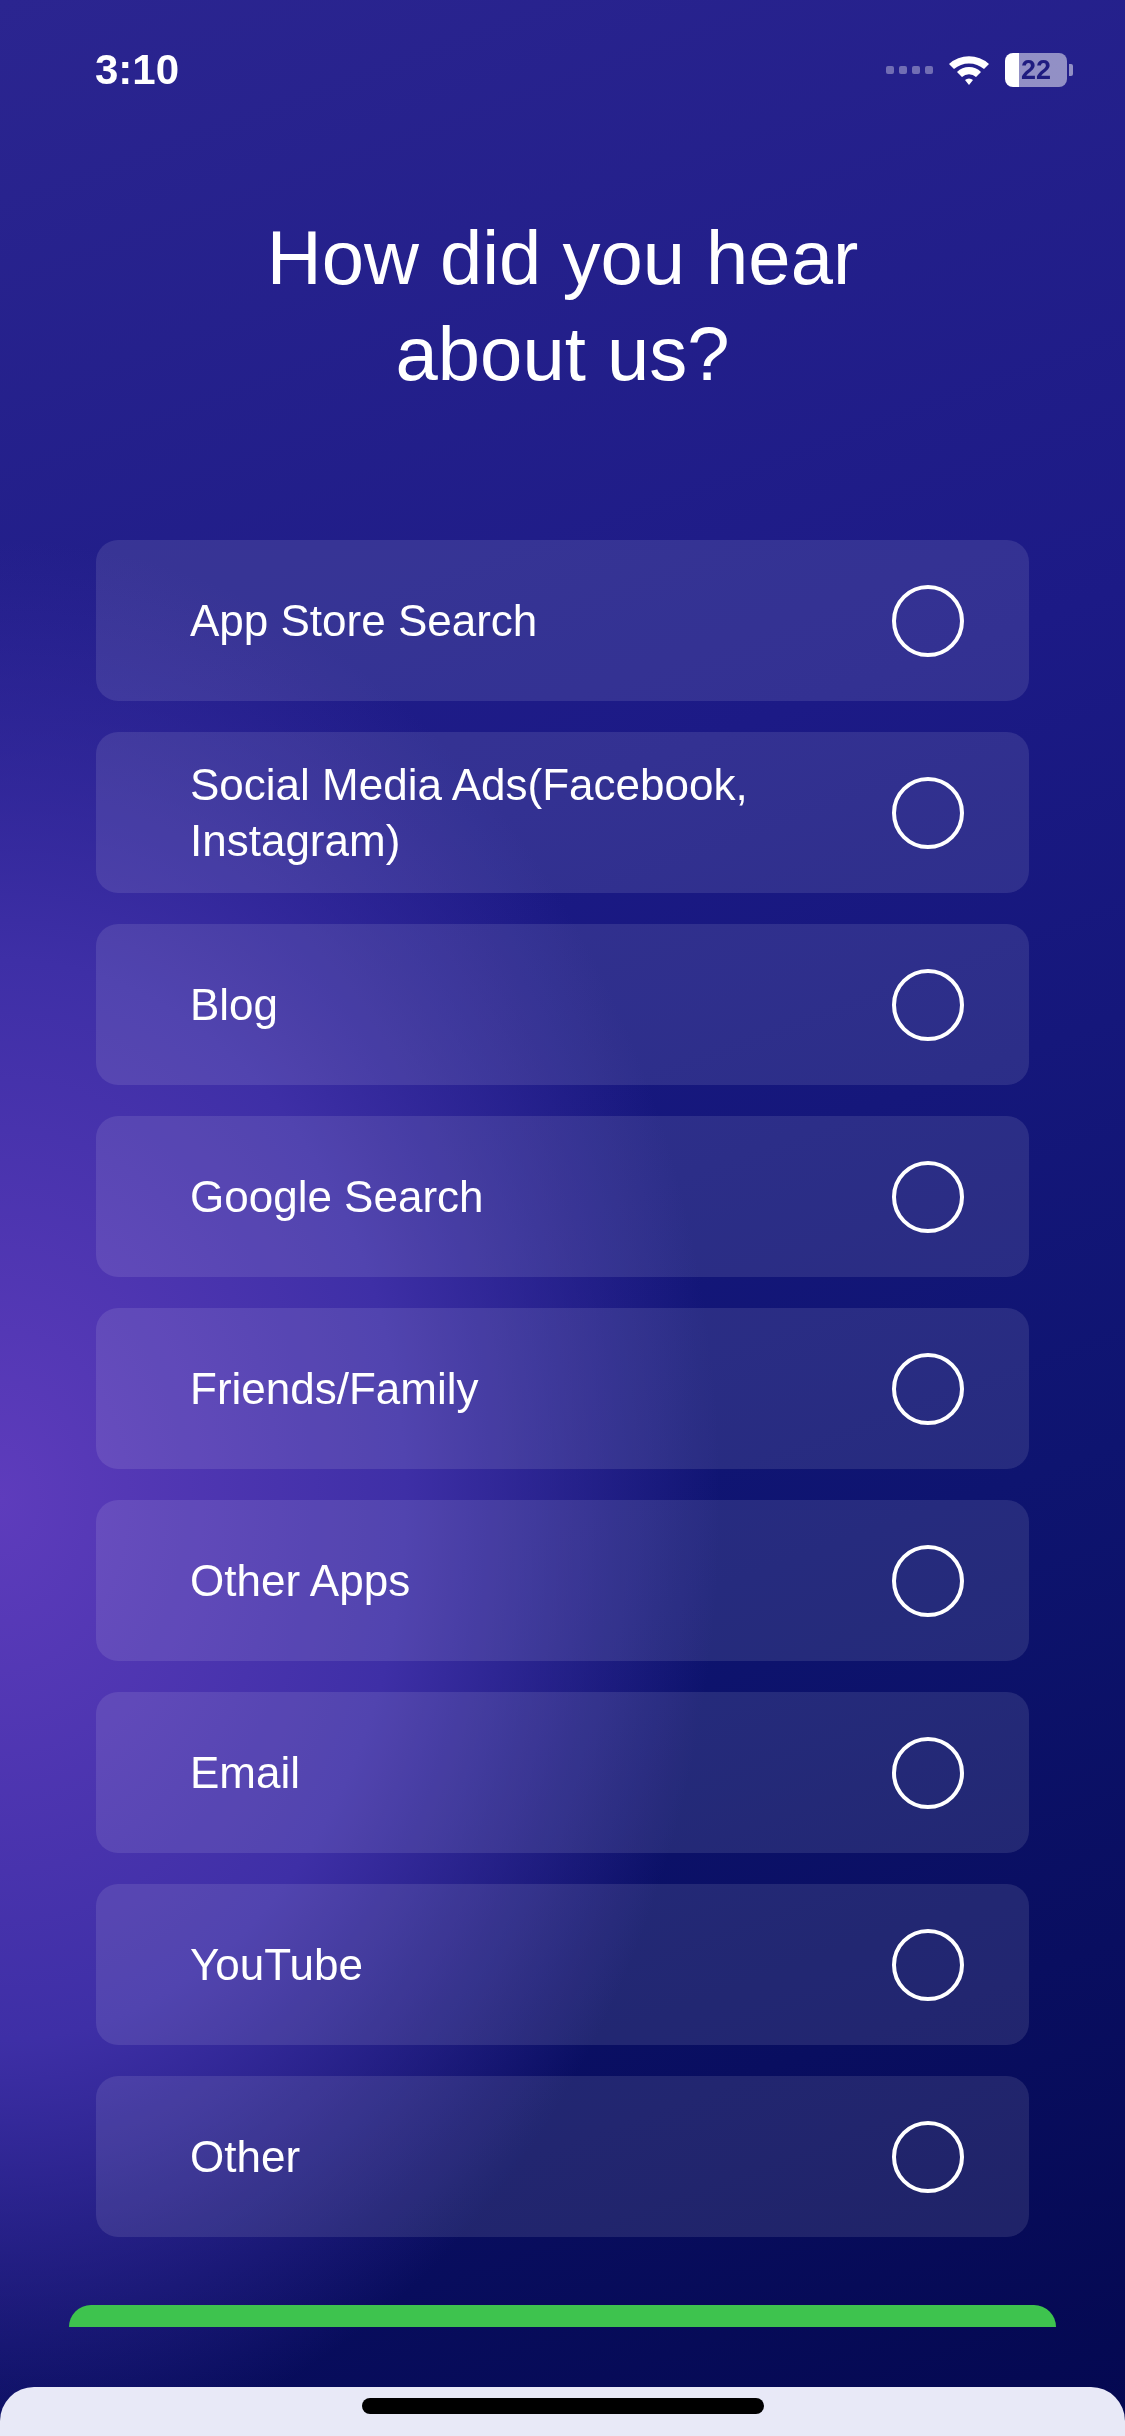 The width and height of the screenshot is (1125, 2436). I want to click on signal-icon, so click(909, 70).